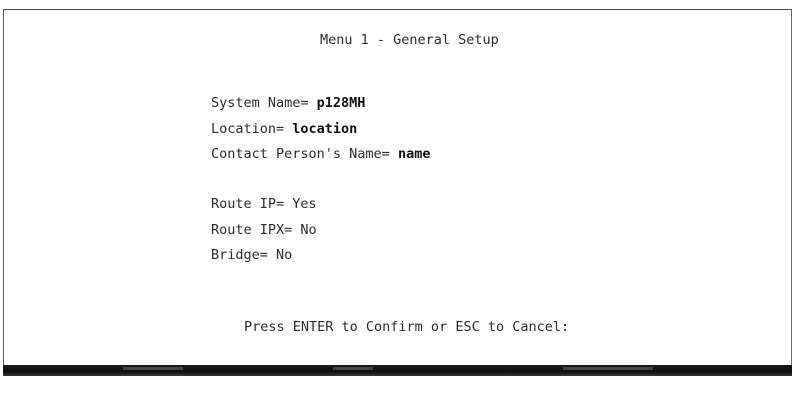 The width and height of the screenshot is (799, 396). I want to click on confirm-prompt: Press ENTER to Confirm or ESC to Cancel:, so click(407, 327).